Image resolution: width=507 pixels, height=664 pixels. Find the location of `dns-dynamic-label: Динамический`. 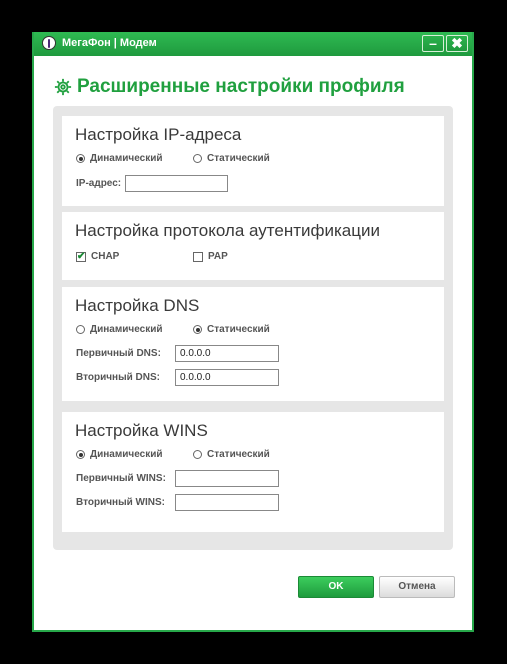

dns-dynamic-label: Динамический is located at coordinates (126, 329).